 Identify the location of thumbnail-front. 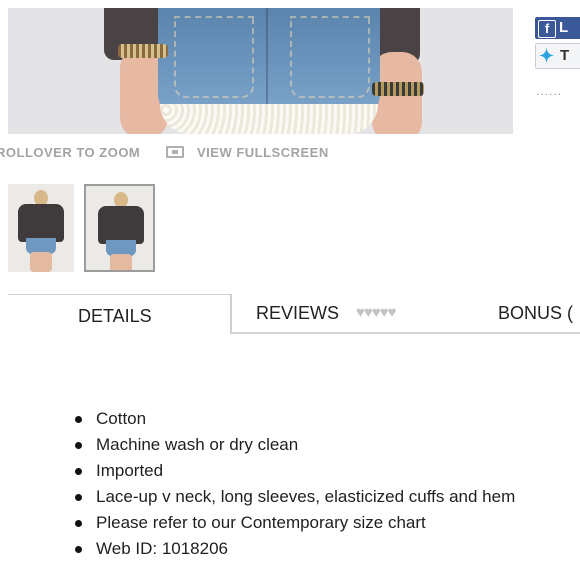
(41, 228).